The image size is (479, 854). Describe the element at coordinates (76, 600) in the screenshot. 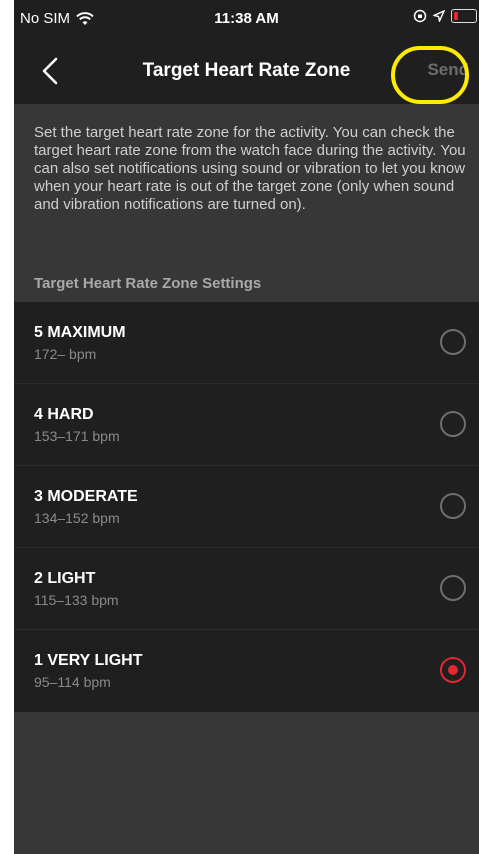

I see `zone-bpm: 115–133 bpm` at that location.